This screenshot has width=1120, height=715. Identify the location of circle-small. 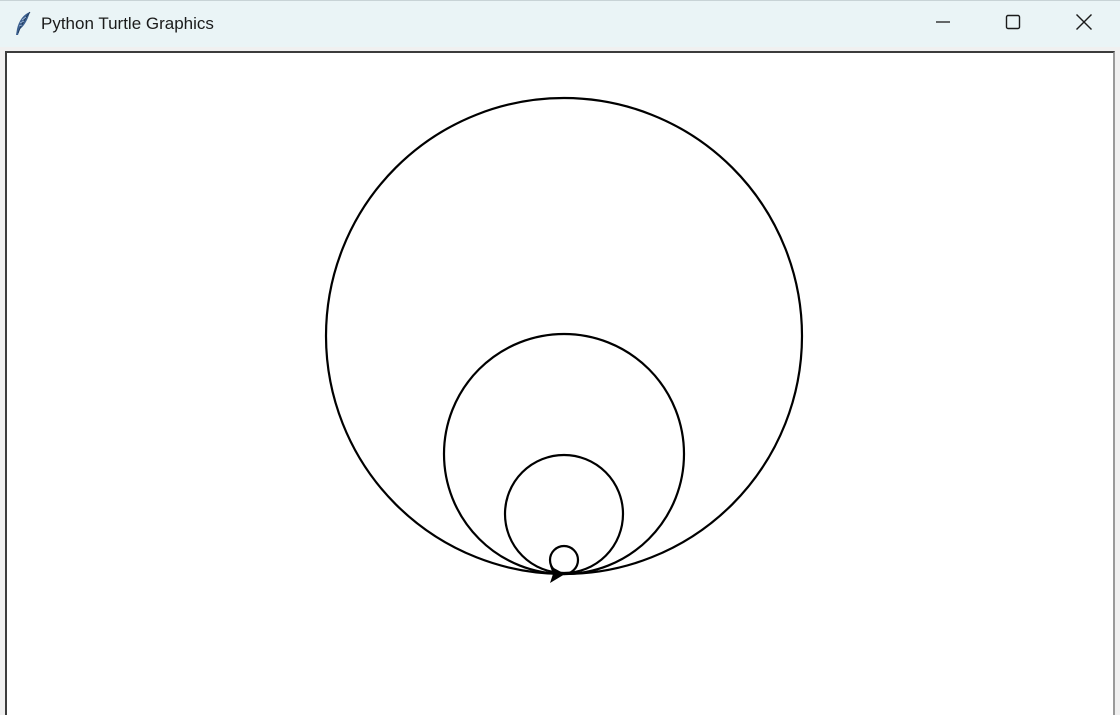
(564, 514).